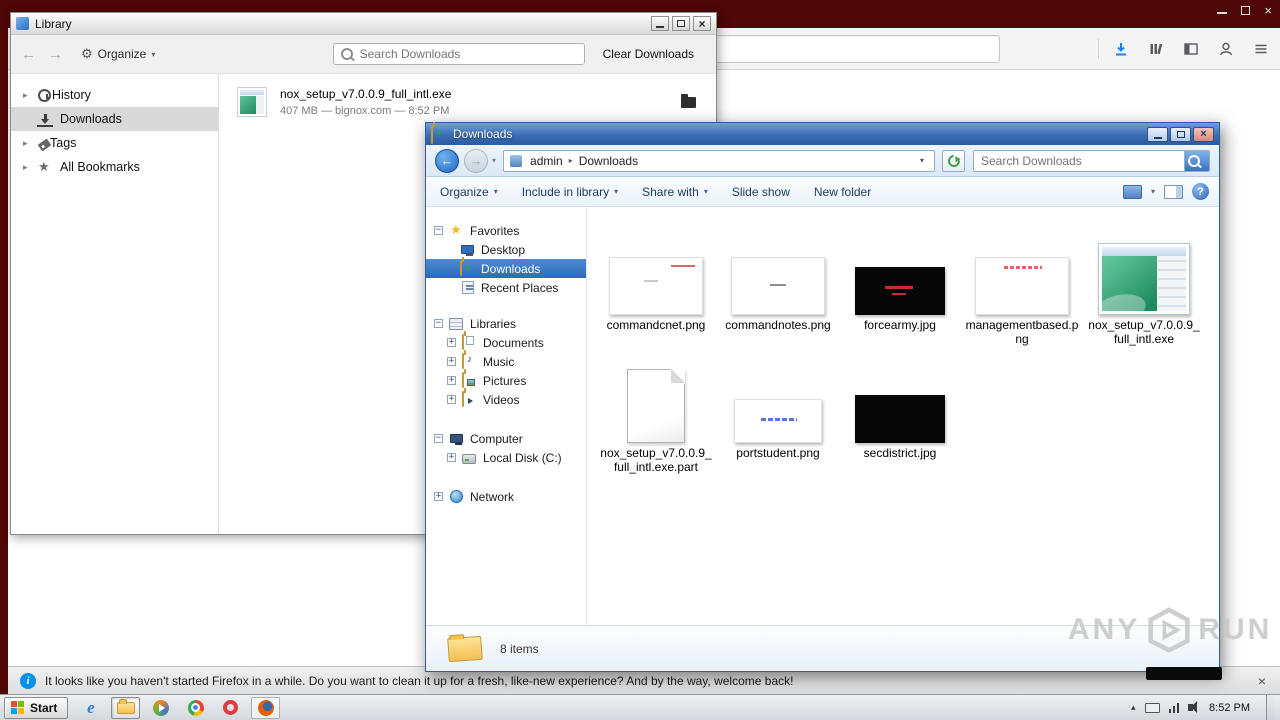 This screenshot has width=1280, height=720. What do you see at coordinates (1262, 681) in the screenshot?
I see `notification-close-icon: ×` at bounding box center [1262, 681].